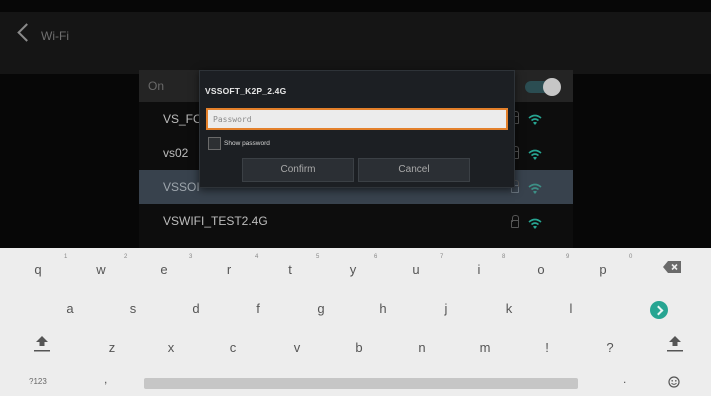  I want to click on wifi-network-row: VSWIFI_TEST2.4G, so click(356, 221).